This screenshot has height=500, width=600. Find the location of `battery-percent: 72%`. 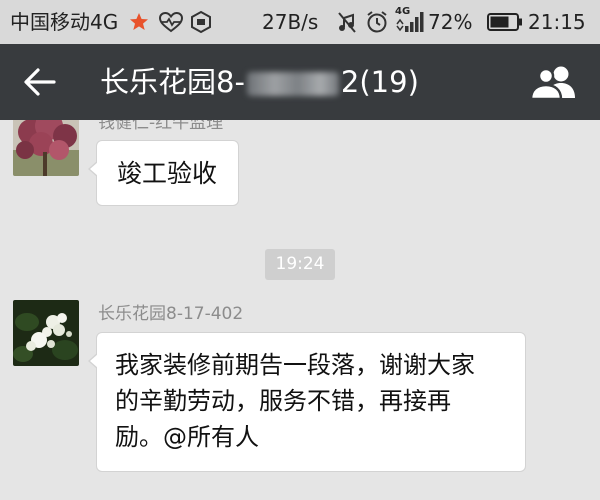

battery-percent: 72% is located at coordinates (450, 22).